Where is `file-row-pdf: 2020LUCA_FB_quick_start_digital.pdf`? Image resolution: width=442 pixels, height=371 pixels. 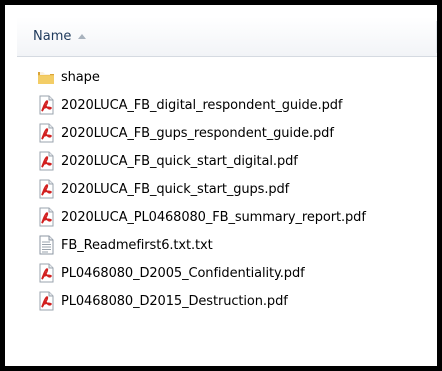
file-row-pdf: 2020LUCA_FB_quick_start_digital.pdf is located at coordinates (221, 161).